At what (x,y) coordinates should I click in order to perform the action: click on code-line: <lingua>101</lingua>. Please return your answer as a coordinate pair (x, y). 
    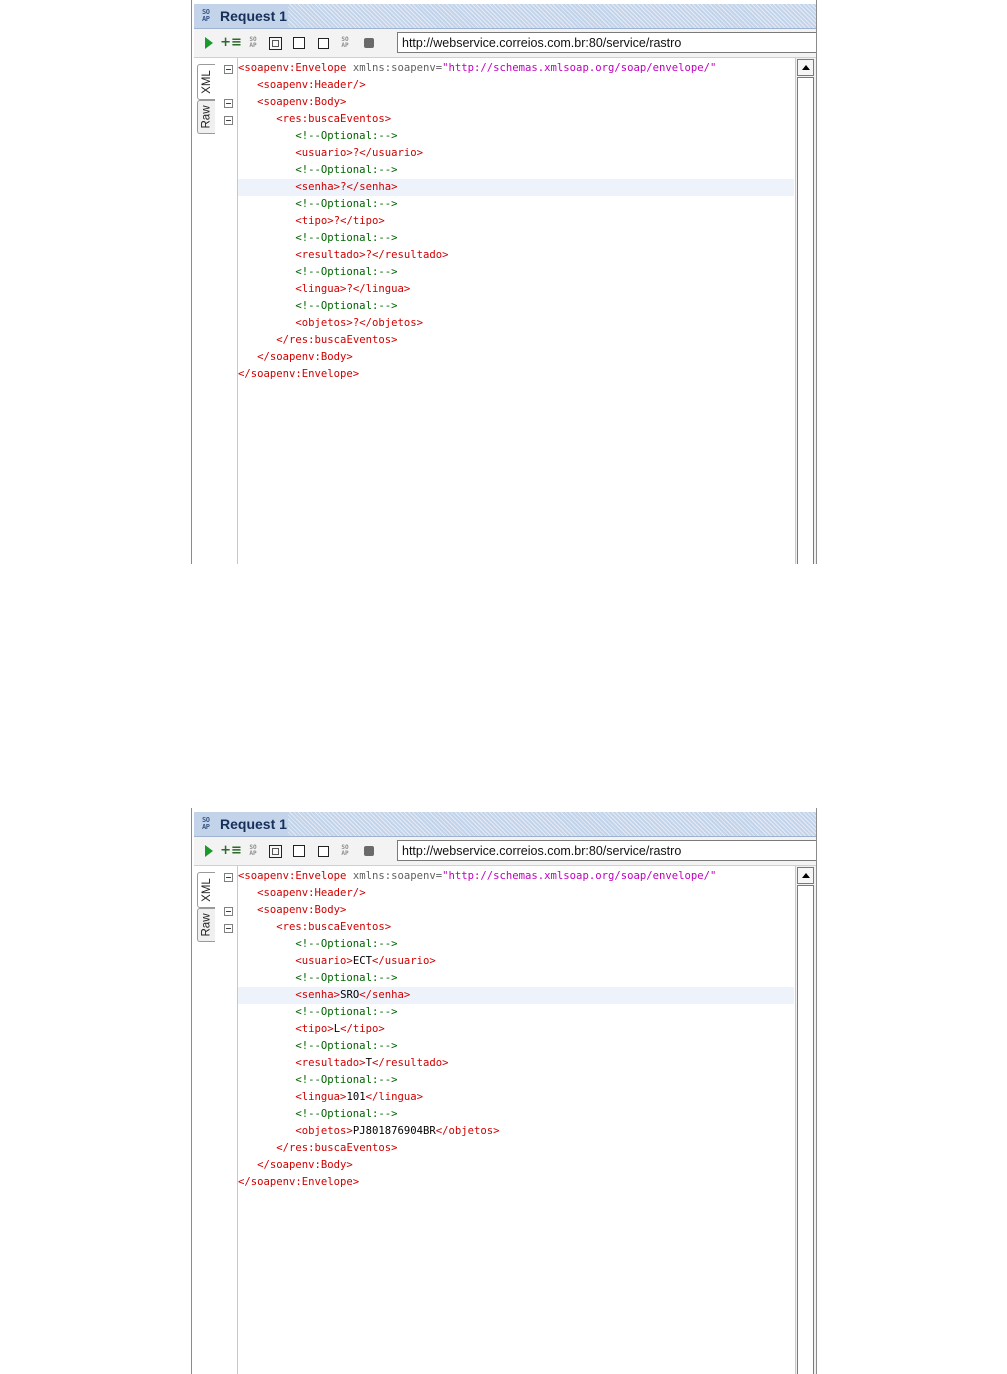
    Looking at the image, I should click on (359, 1097).